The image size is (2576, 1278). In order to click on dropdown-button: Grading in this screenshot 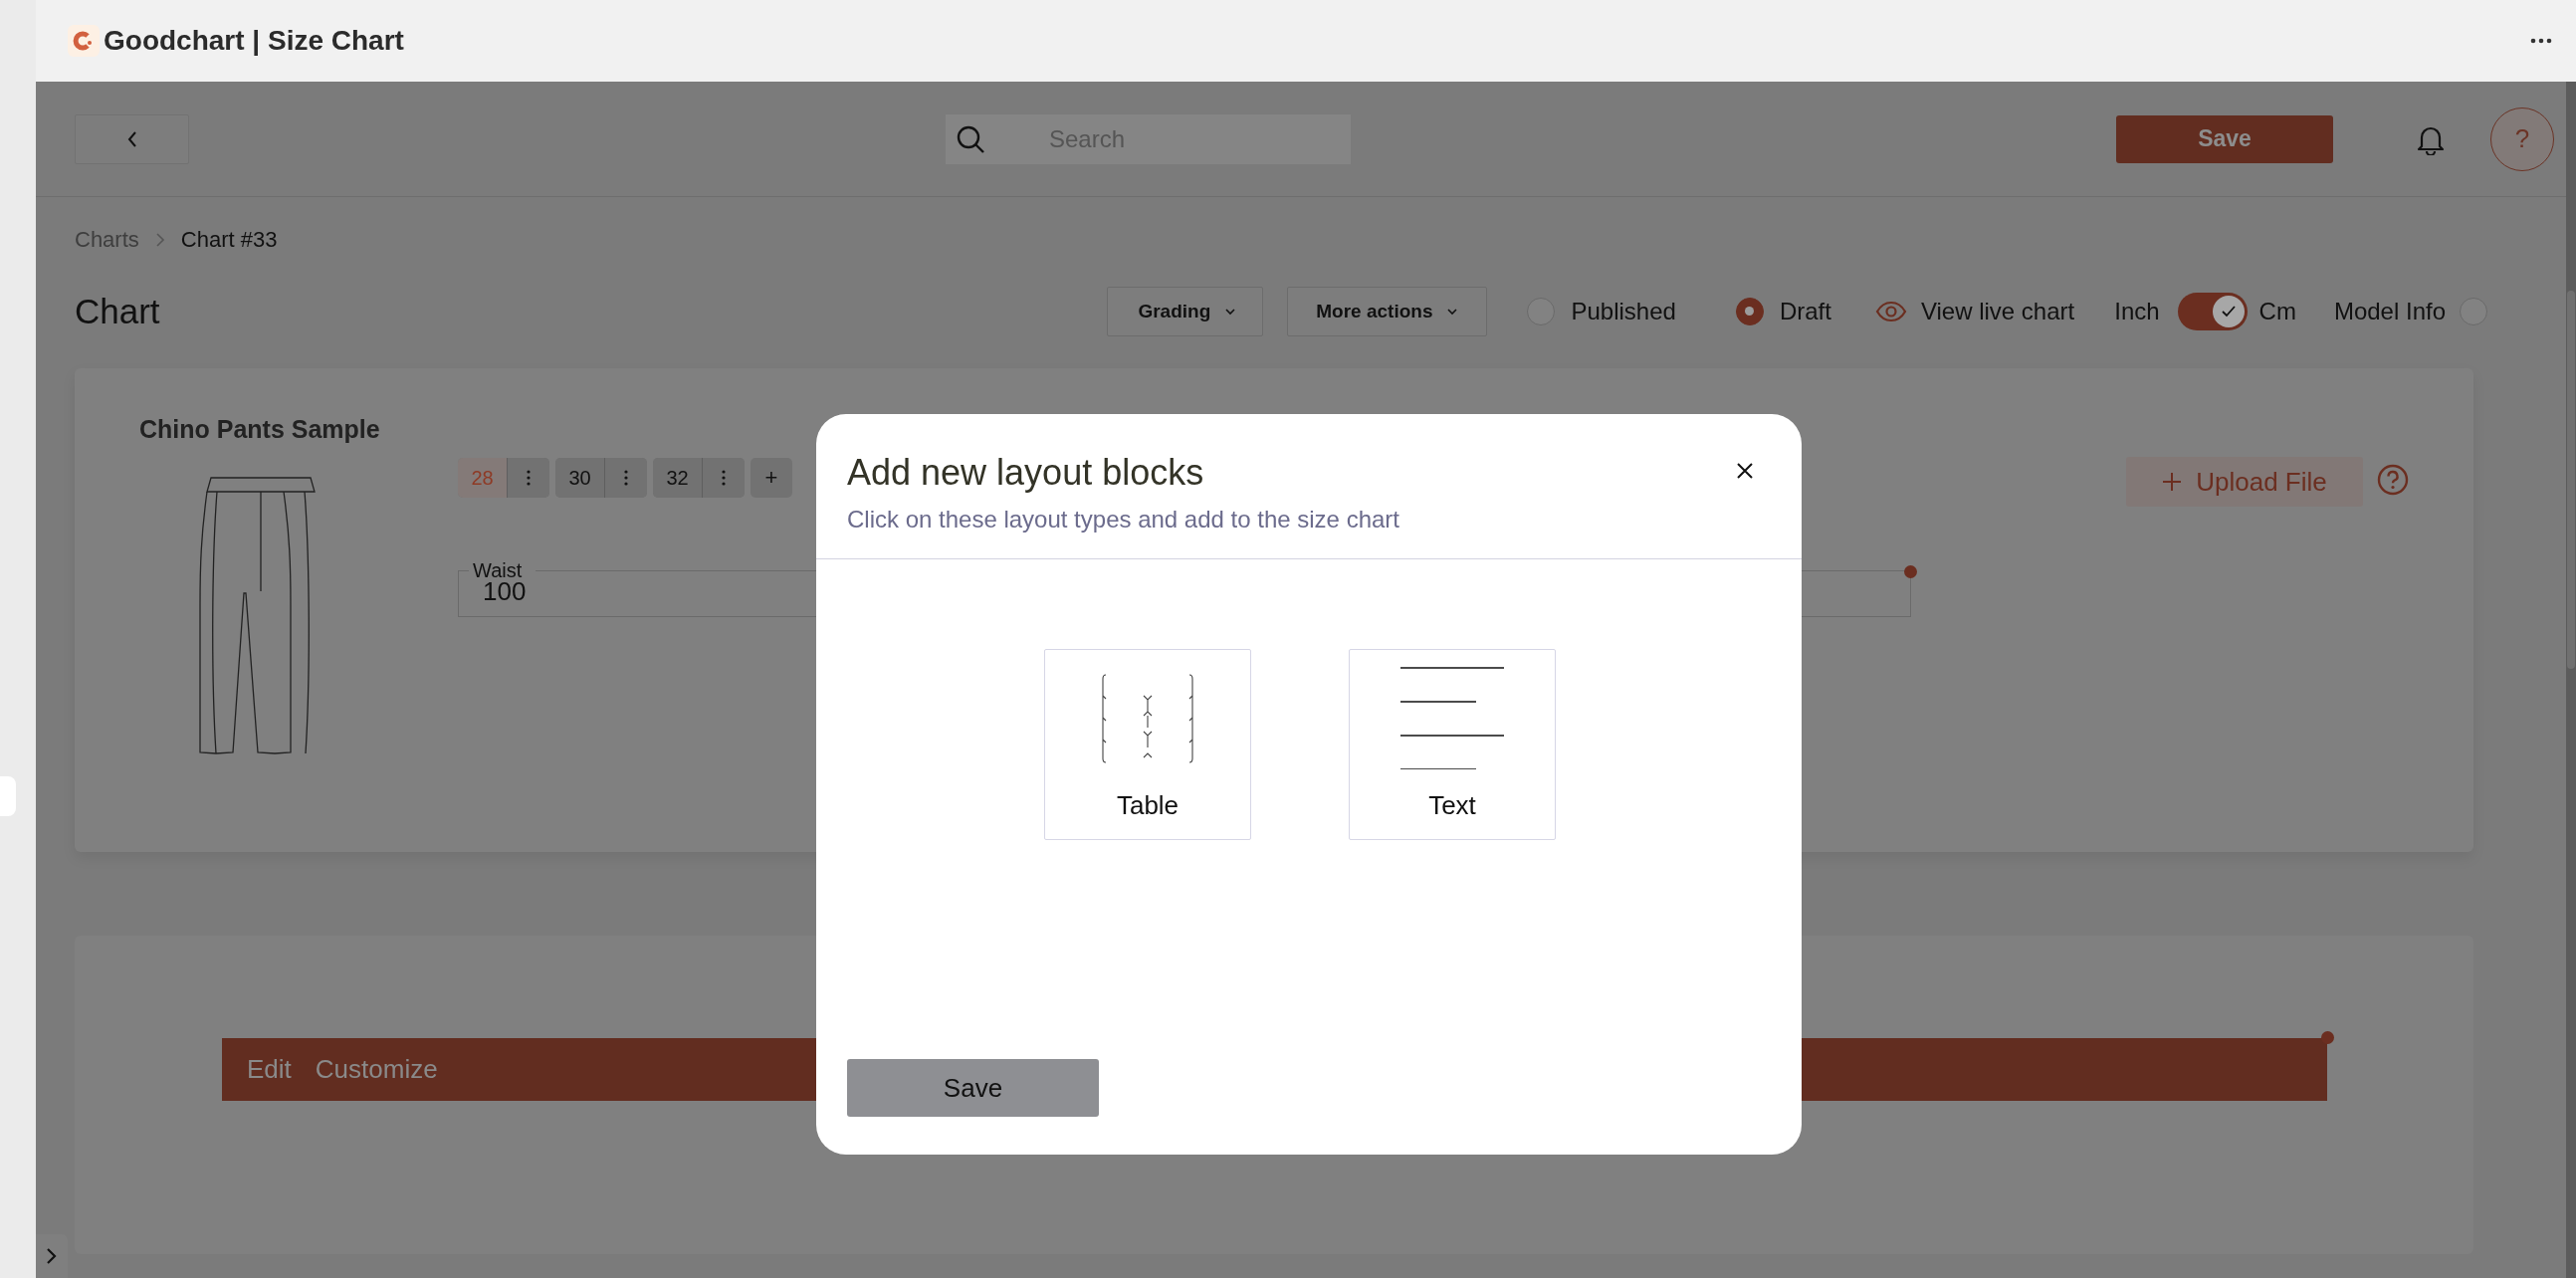, I will do `click(1185, 311)`.